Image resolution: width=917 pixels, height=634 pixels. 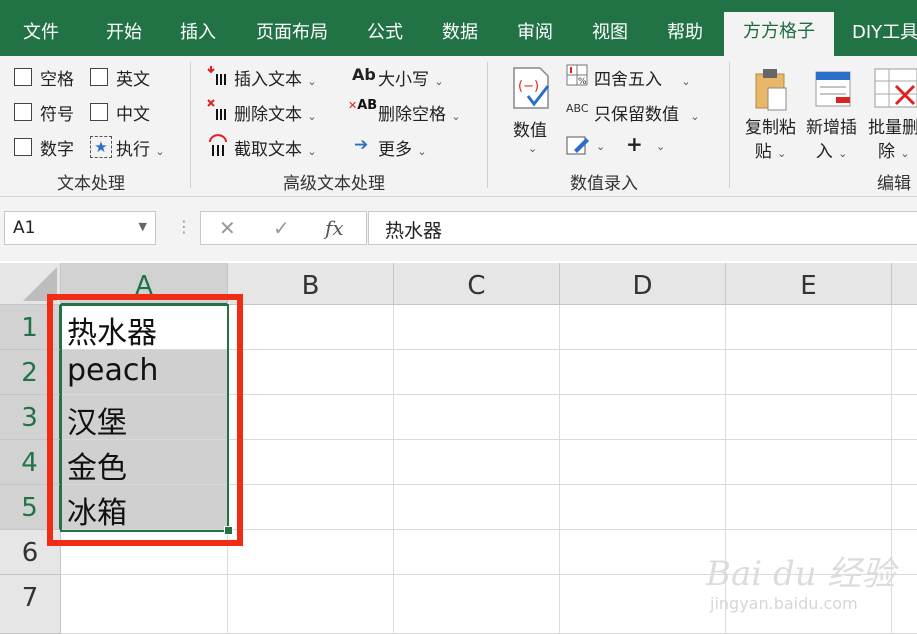 What do you see at coordinates (143, 226) in the screenshot?
I see `chevron-down-icon: ▼` at bounding box center [143, 226].